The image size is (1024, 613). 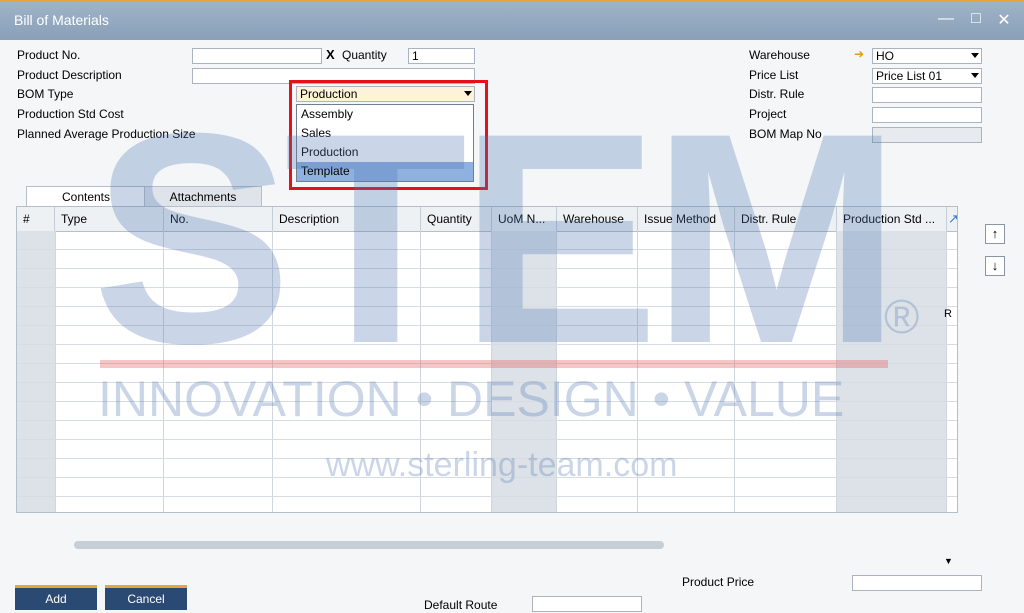 What do you see at coordinates (36, 219) in the screenshot?
I see `col-header-number: #` at bounding box center [36, 219].